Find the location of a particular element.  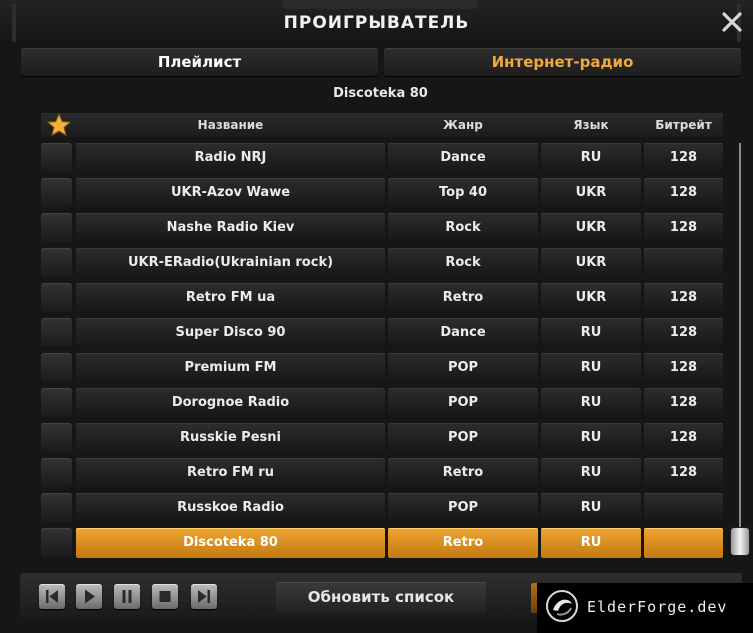

star-icon is located at coordinates (59, 125).